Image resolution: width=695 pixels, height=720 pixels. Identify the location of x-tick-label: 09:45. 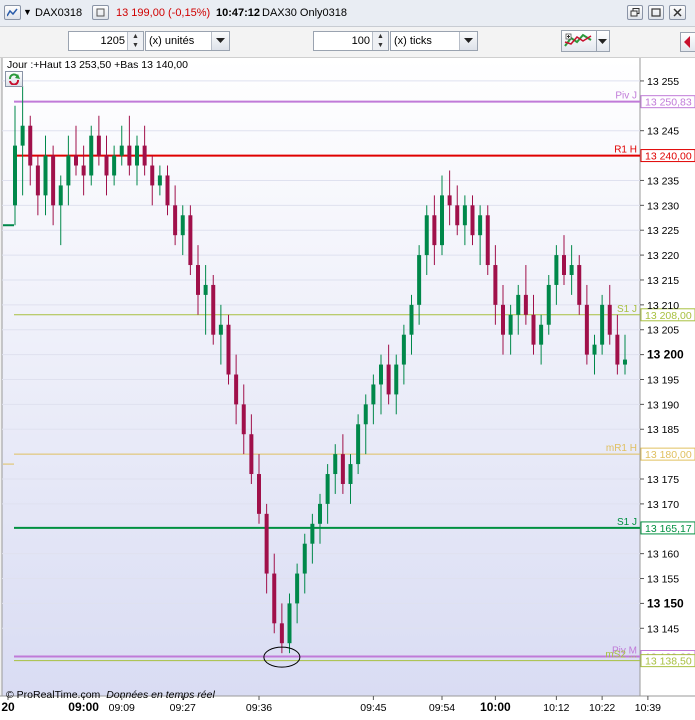
(373, 708).